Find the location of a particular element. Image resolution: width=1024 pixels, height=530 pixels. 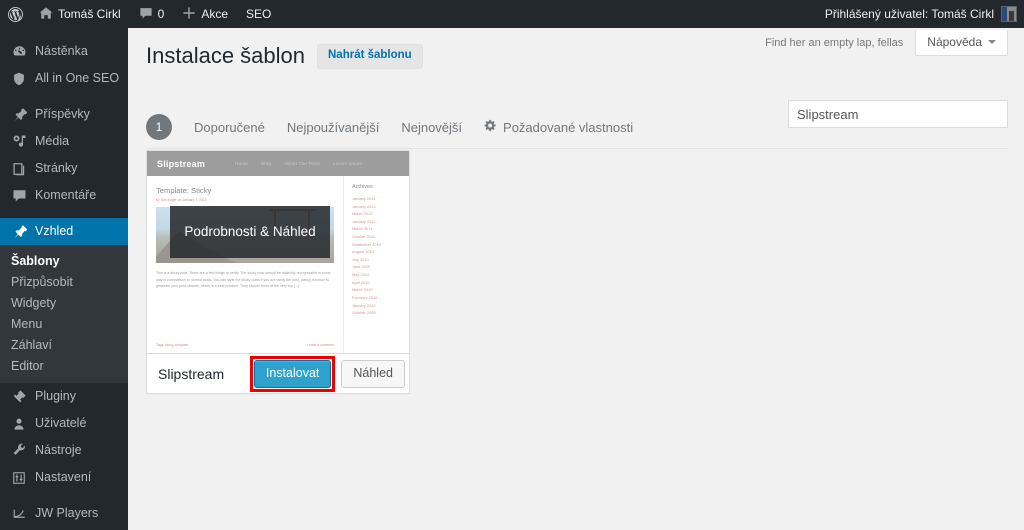

sidebar-item-all-in-one-seo: All in One SEO is located at coordinates (64, 78).